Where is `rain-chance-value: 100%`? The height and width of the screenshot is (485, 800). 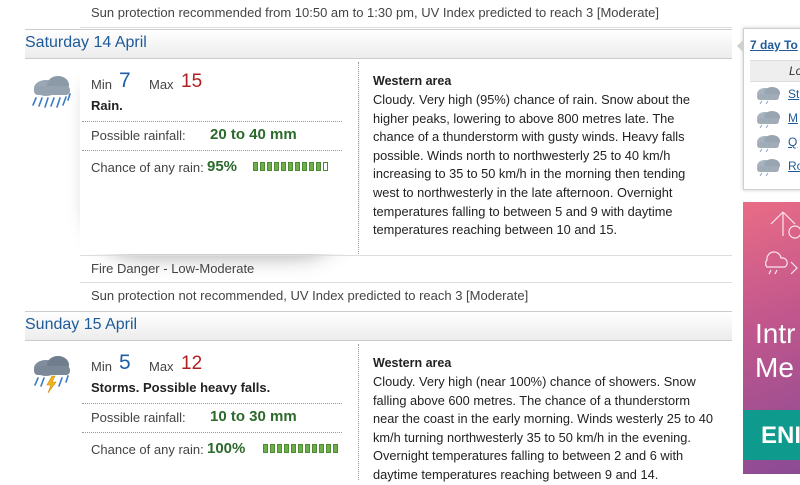 rain-chance-value: 100% is located at coordinates (226, 448).